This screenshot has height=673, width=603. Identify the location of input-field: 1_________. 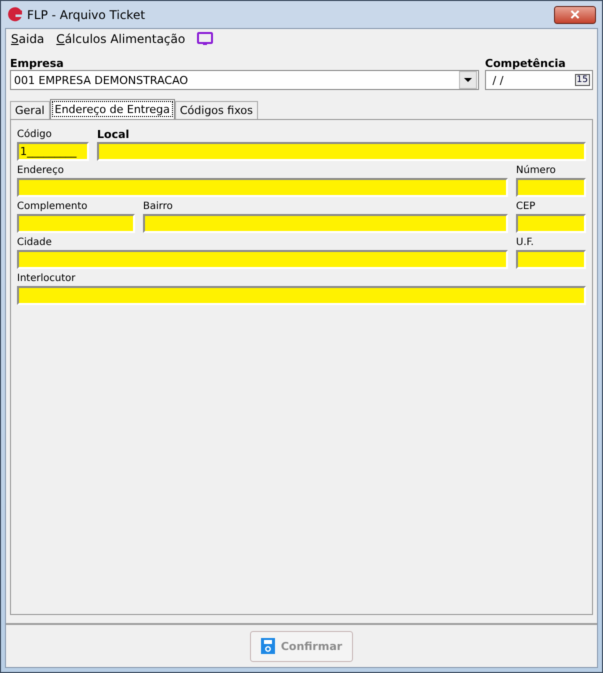
(53, 151).